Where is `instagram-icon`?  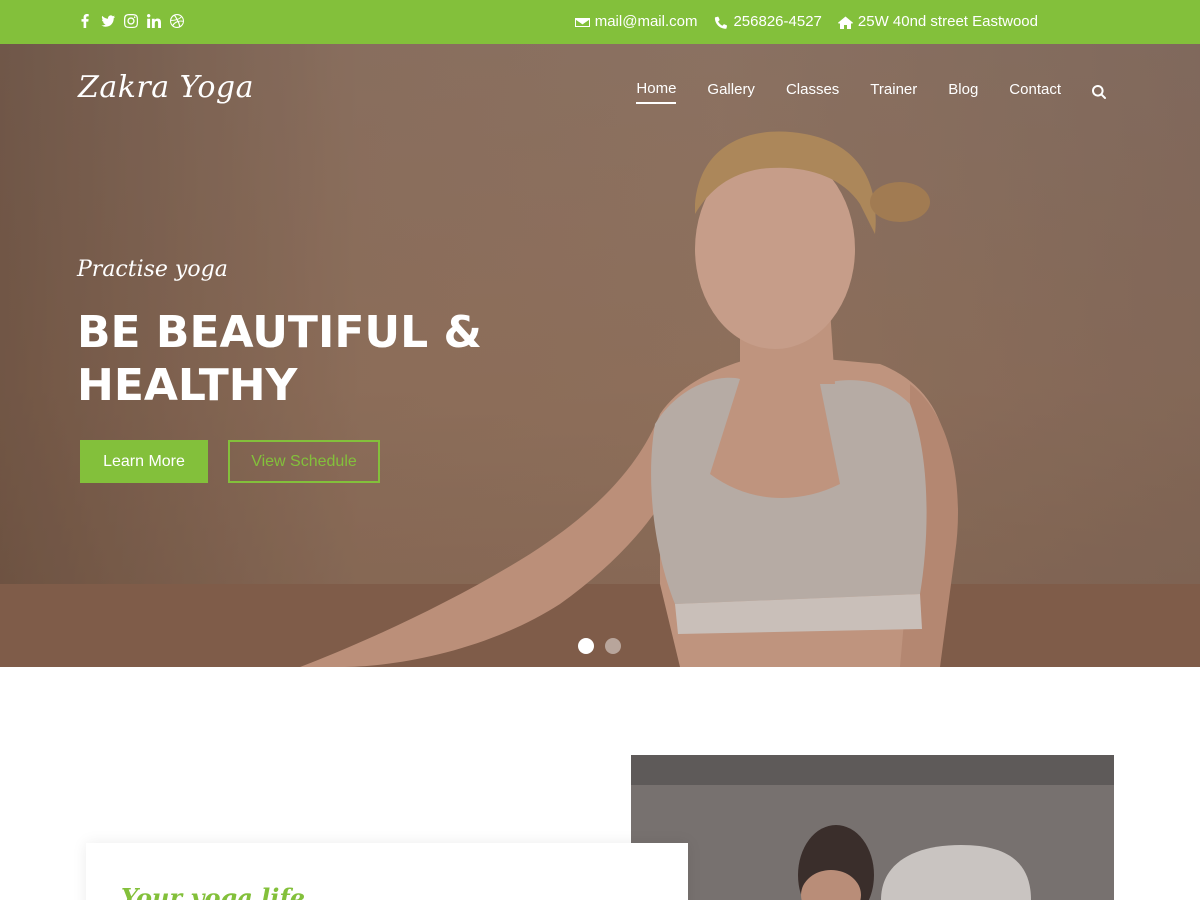 instagram-icon is located at coordinates (131, 21).